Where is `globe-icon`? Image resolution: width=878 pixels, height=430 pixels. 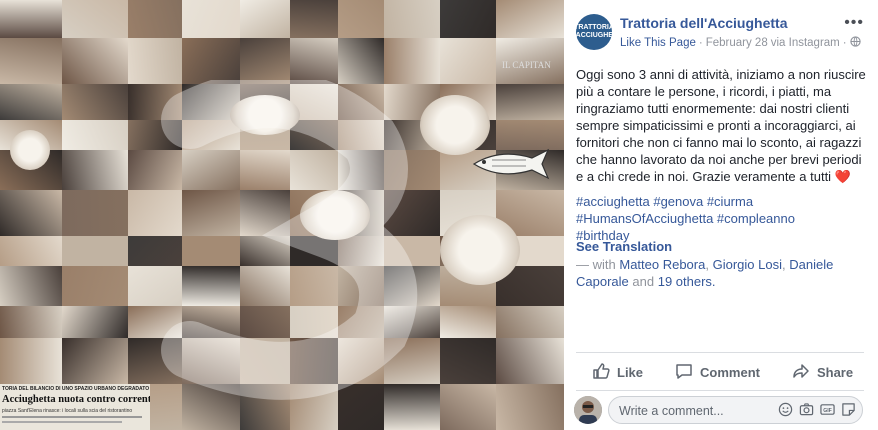 globe-icon is located at coordinates (855, 43).